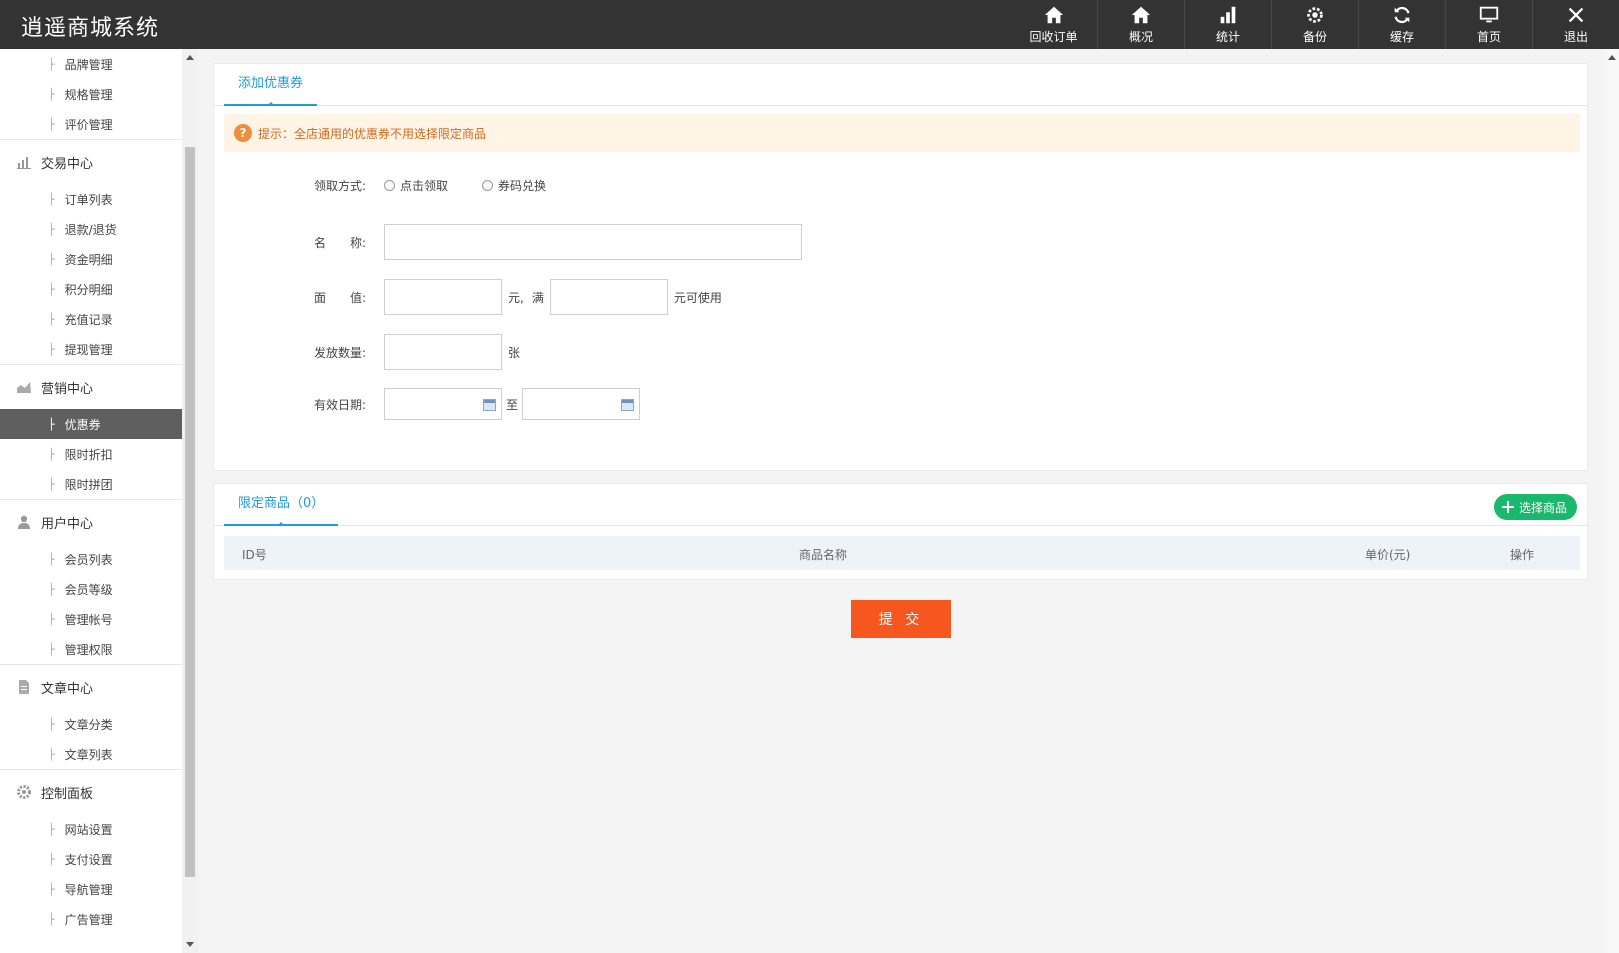 This screenshot has width=1619, height=953. I want to click on select-goods-button: 选择商品, so click(1535, 507).